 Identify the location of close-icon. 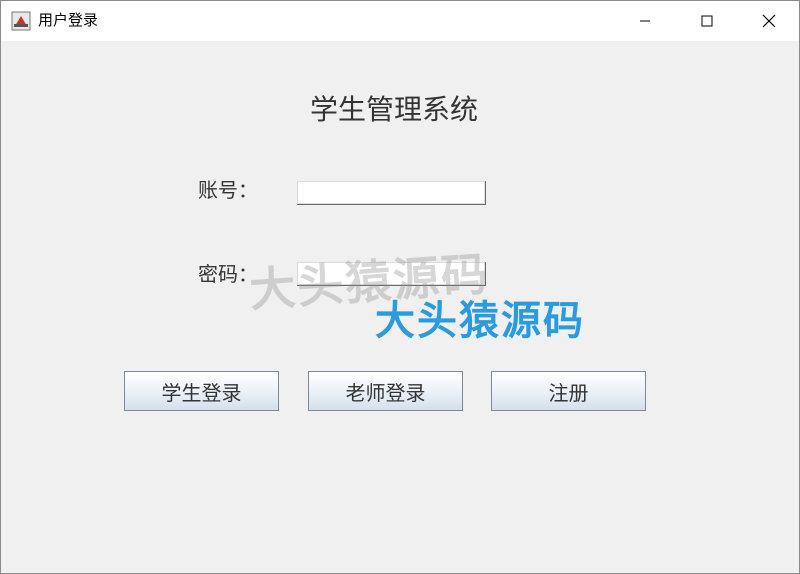
(769, 21).